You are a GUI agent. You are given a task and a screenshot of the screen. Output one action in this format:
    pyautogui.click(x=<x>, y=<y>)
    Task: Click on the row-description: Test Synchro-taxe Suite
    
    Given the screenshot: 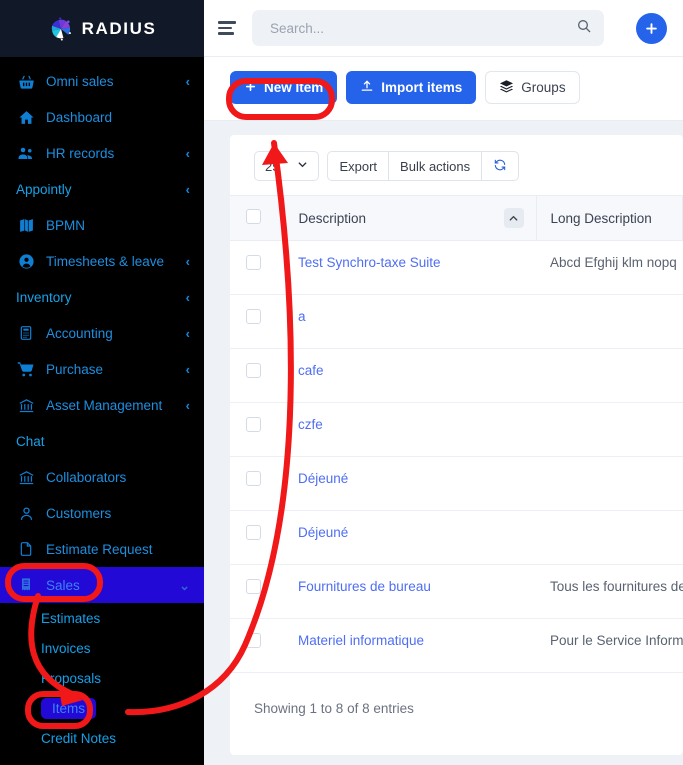 What is the action you would take?
    pyautogui.click(x=410, y=267)
    